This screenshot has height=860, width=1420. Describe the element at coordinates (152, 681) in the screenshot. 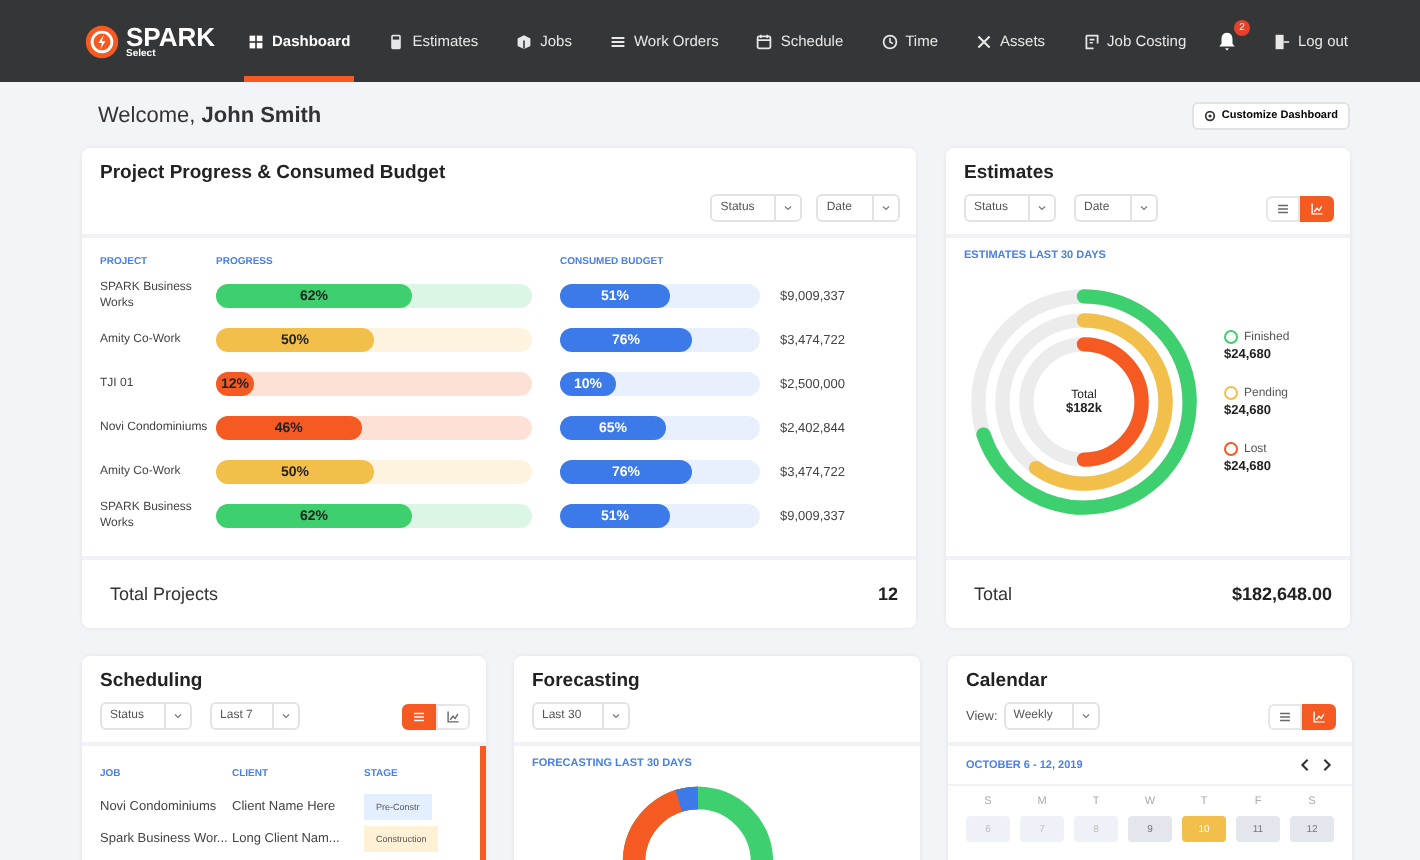

I see `card-title: Scheduling` at that location.